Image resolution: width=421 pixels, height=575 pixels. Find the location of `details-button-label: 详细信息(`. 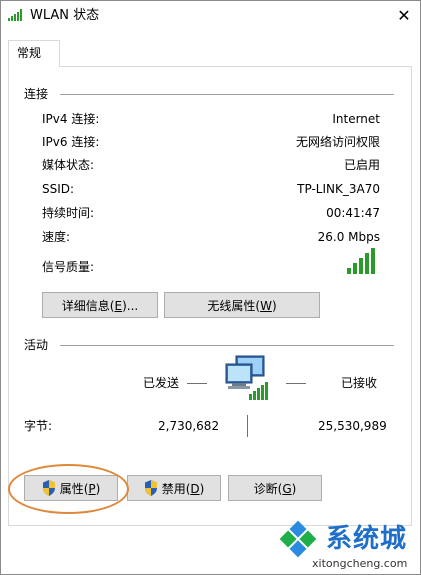

details-button-label: 详细信息( is located at coordinates (88, 305).